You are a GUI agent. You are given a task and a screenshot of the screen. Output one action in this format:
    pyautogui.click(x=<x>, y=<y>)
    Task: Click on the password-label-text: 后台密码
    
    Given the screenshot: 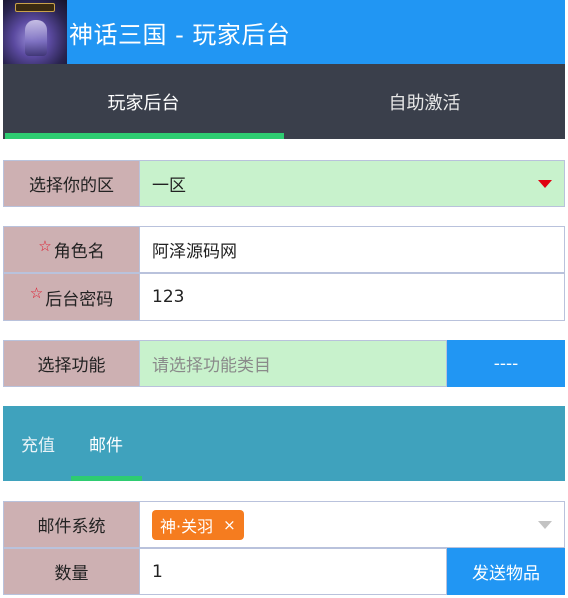 What is the action you would take?
    pyautogui.click(x=79, y=299)
    